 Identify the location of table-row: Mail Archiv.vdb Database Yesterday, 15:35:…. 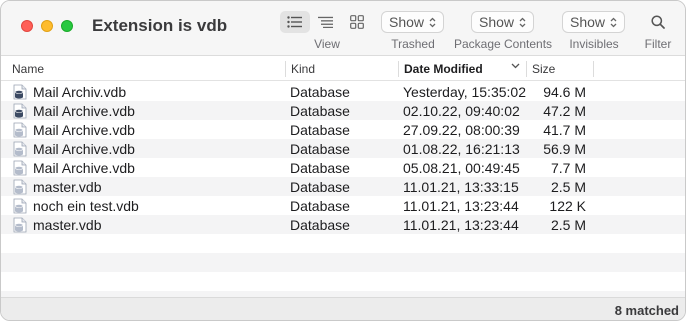
(343, 91).